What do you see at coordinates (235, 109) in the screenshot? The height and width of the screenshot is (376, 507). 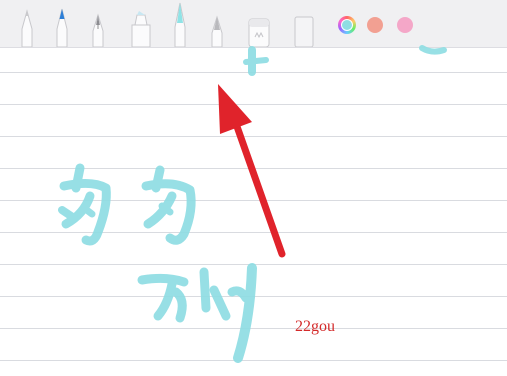 I see `arrow-head-icon` at bounding box center [235, 109].